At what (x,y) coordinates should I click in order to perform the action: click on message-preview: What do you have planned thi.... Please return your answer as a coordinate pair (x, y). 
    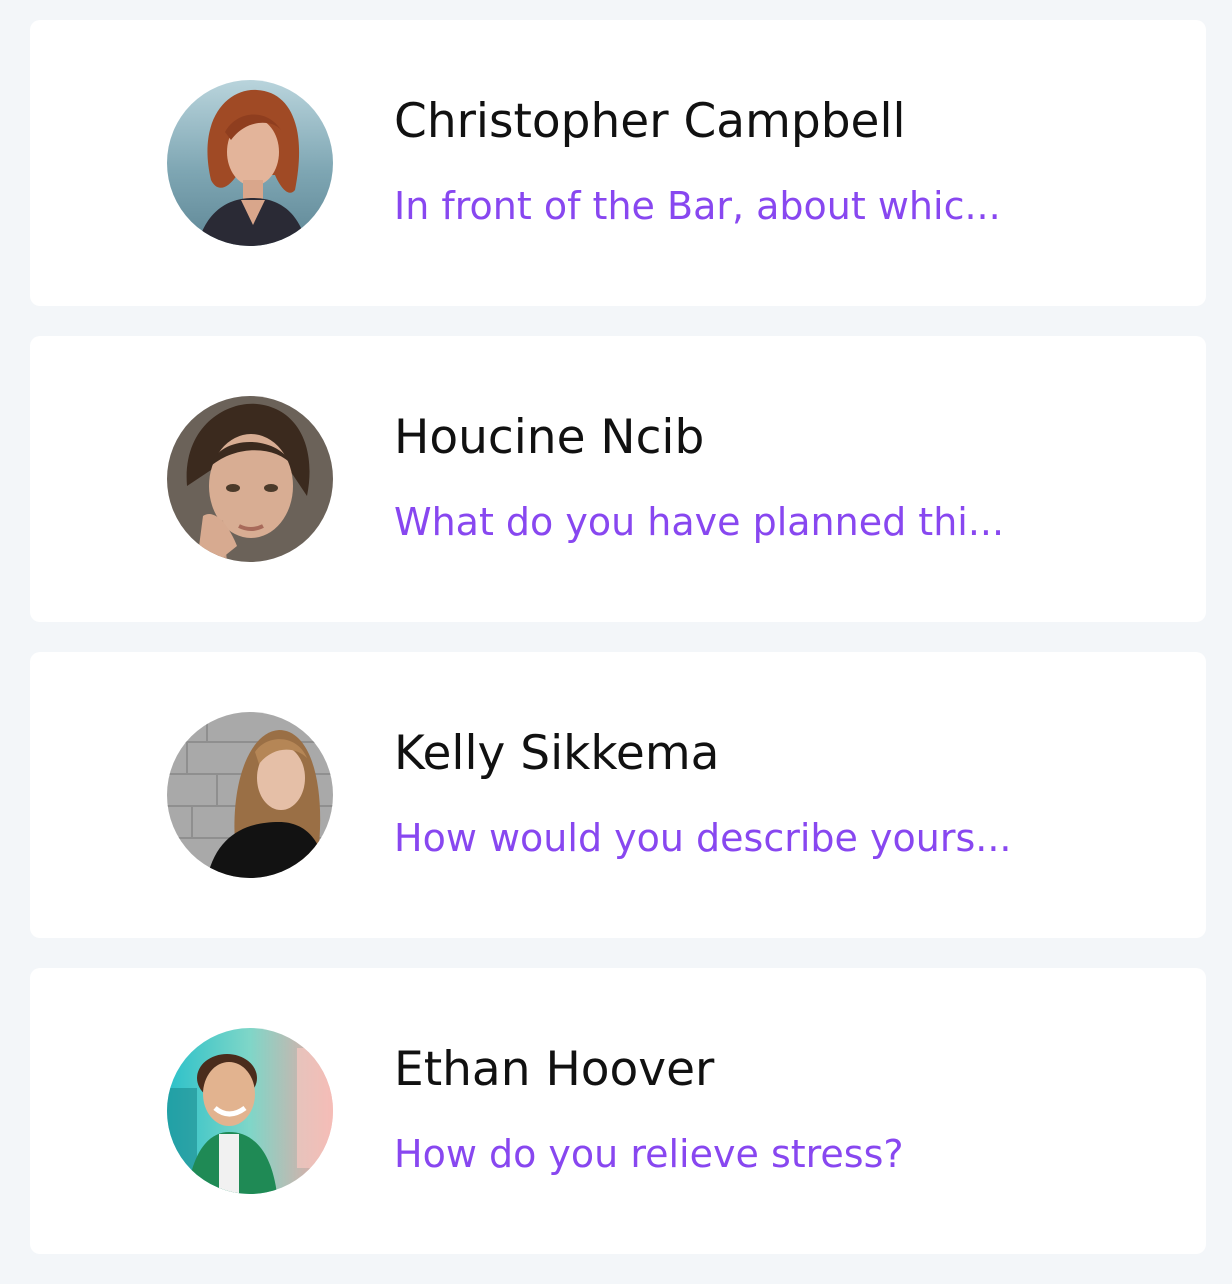
    Looking at the image, I should click on (699, 522).